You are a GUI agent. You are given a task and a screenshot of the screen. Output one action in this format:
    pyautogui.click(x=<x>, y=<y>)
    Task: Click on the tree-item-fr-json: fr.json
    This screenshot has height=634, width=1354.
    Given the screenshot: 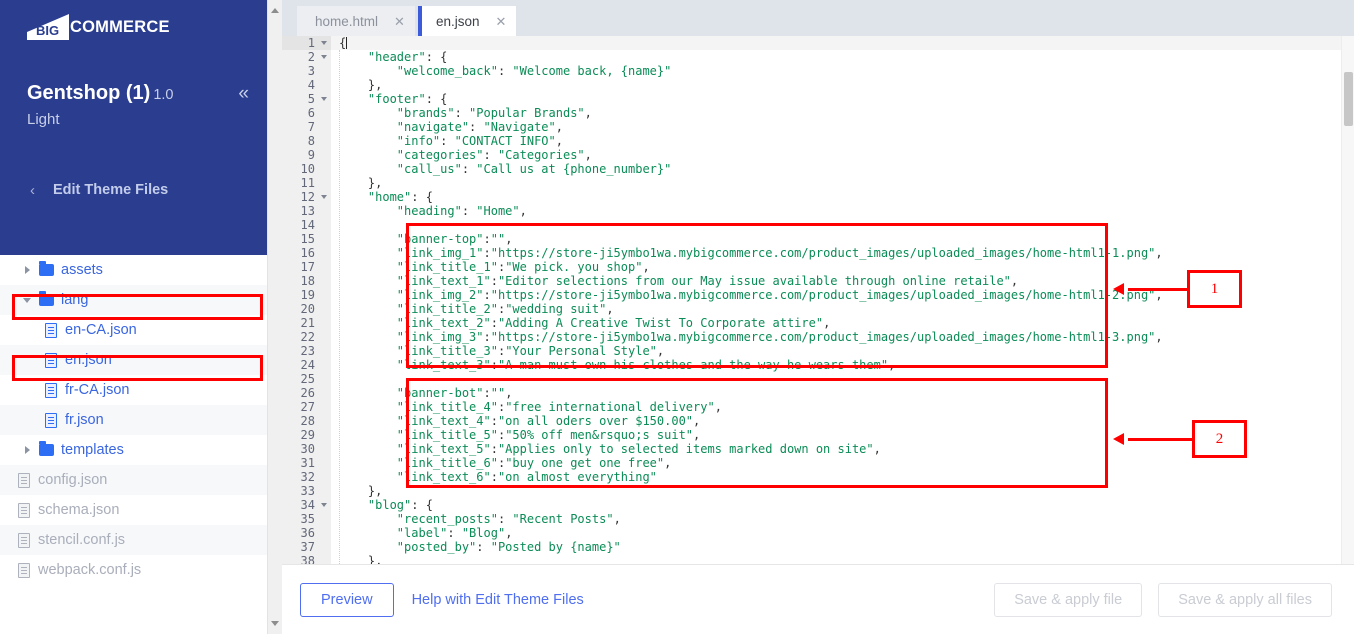 What is the action you would take?
    pyautogui.click(x=141, y=420)
    